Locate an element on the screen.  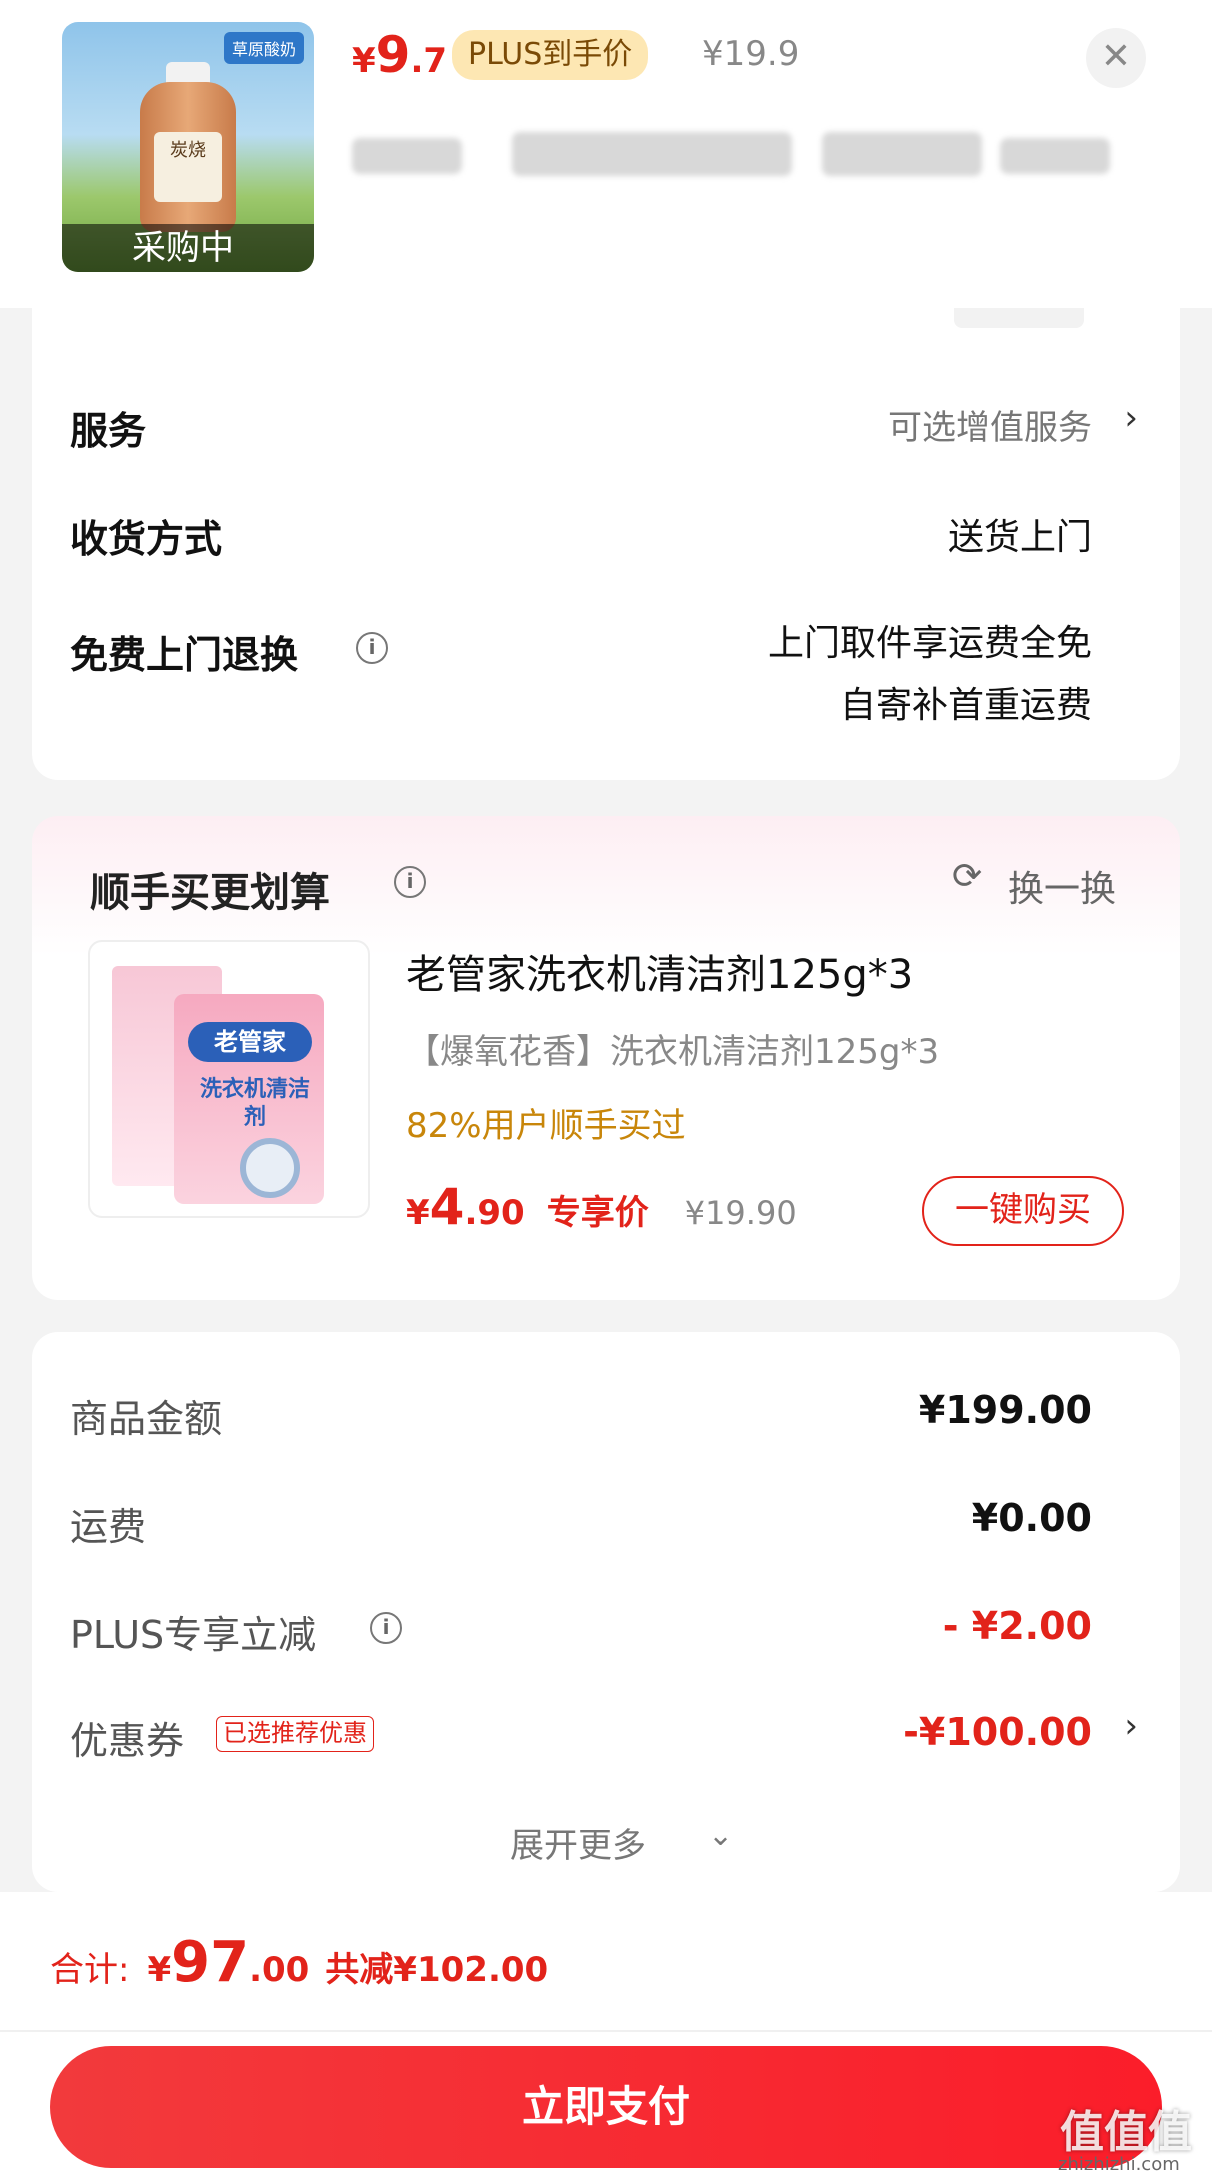
addon-price: ¥ 4 .90 专享价 ¥19.90 is located at coordinates (601, 1207).